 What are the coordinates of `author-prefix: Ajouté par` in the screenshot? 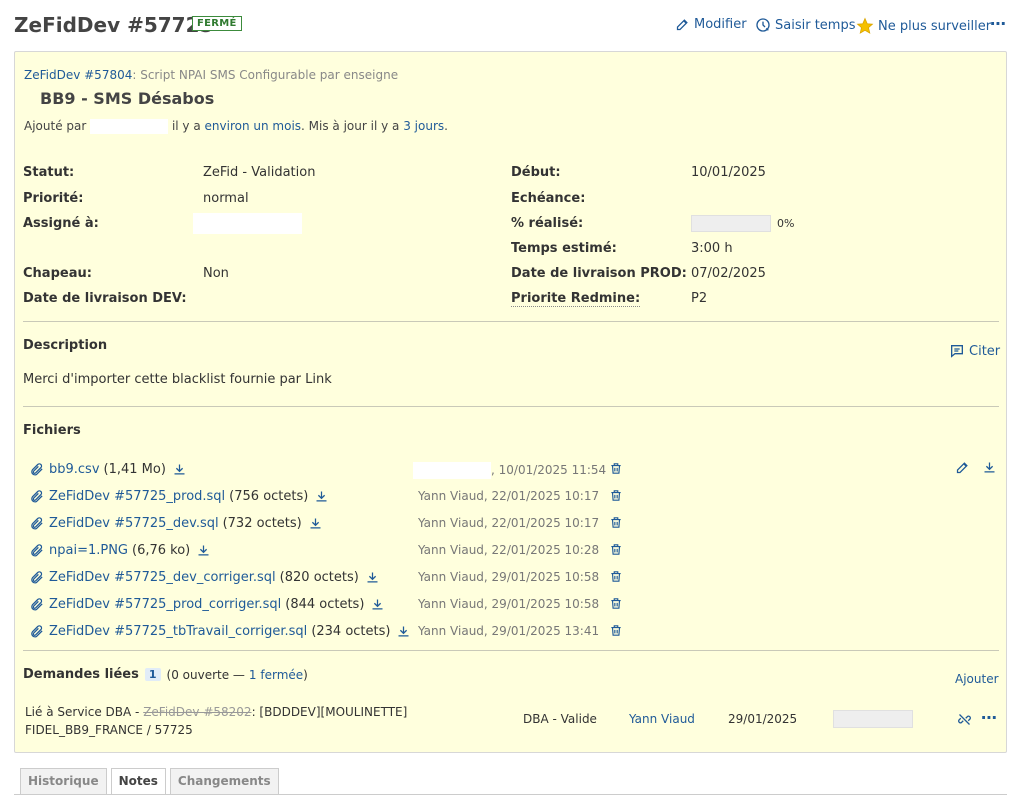 It's located at (55, 126).